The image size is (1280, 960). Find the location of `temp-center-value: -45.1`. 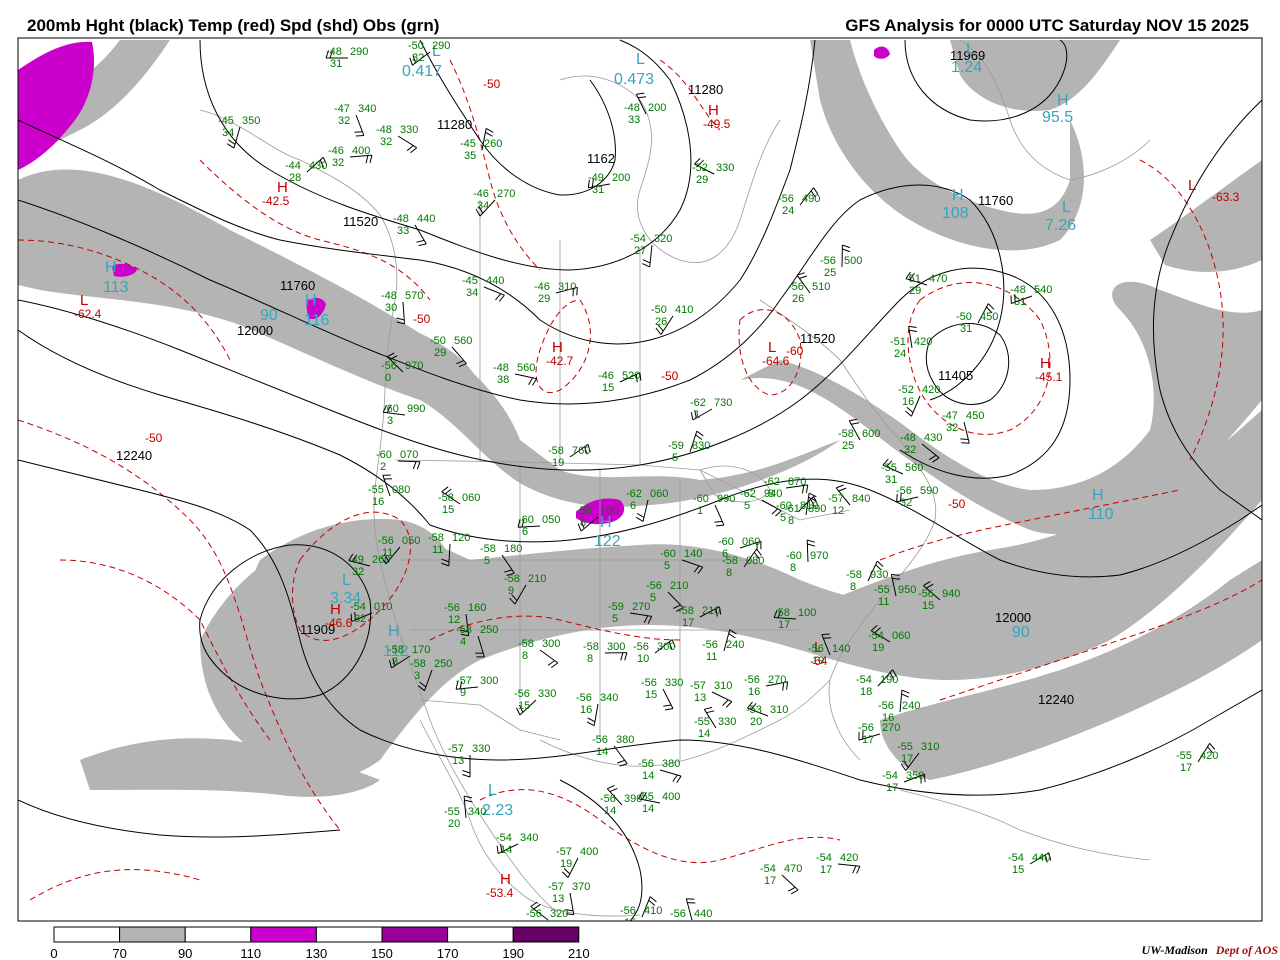

temp-center-value: -45.1 is located at coordinates (1049, 377).